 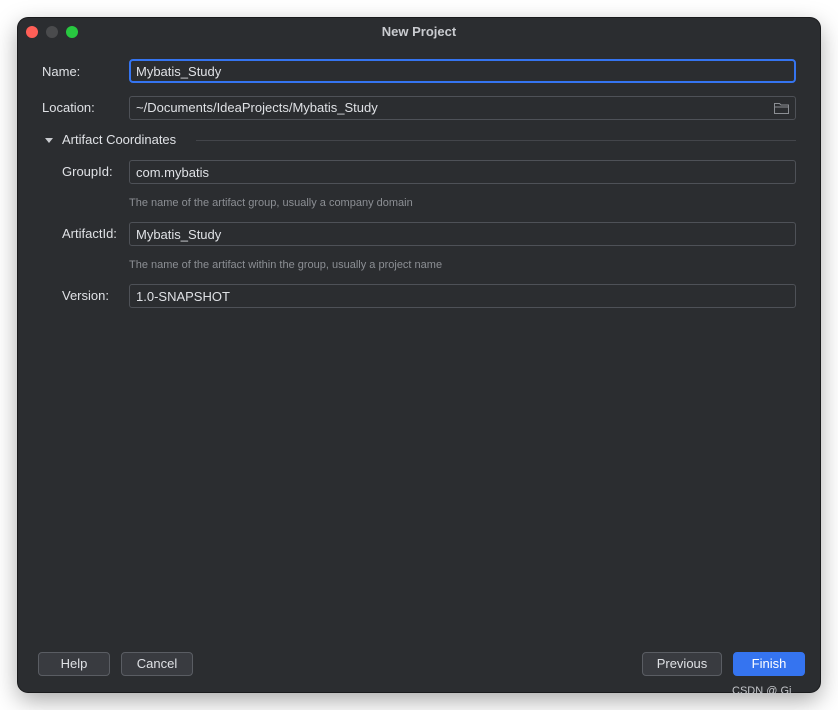 I want to click on artifact-coordinates-title: Artifact Coordinates, so click(x=119, y=140).